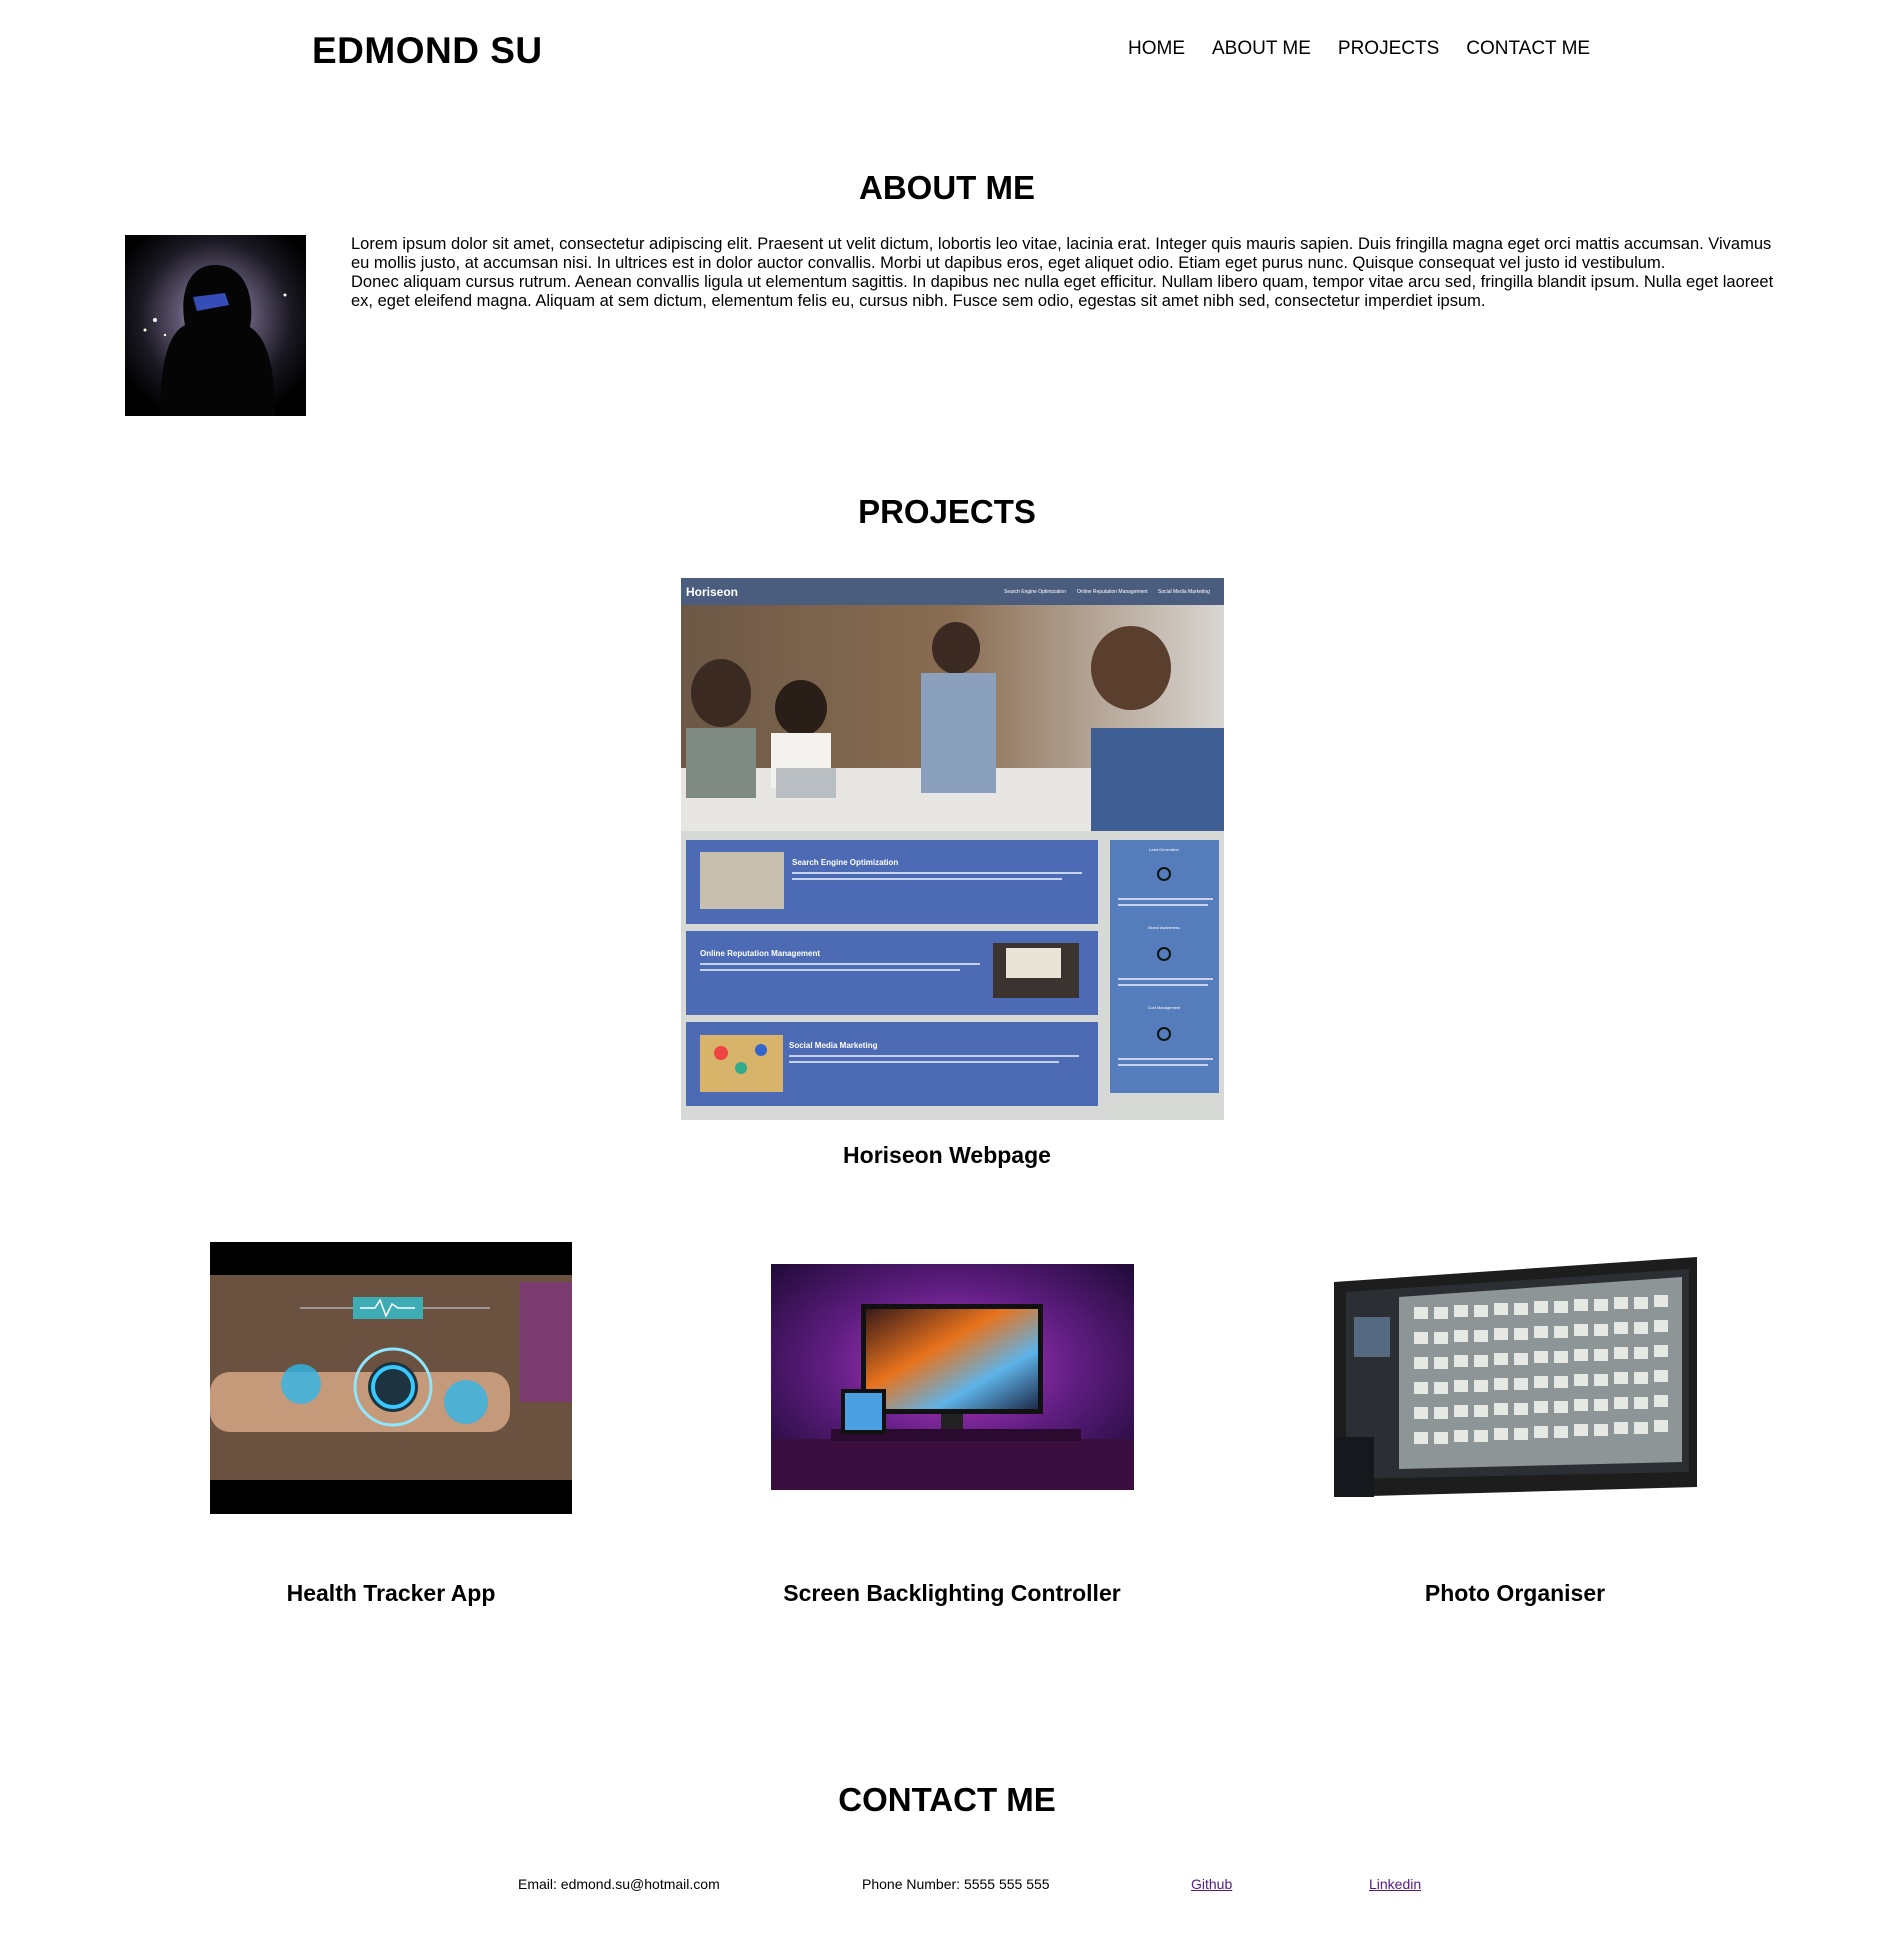  What do you see at coordinates (1112, 592) in the screenshot?
I see `horiseon-nav-2: Online Reputation Management` at bounding box center [1112, 592].